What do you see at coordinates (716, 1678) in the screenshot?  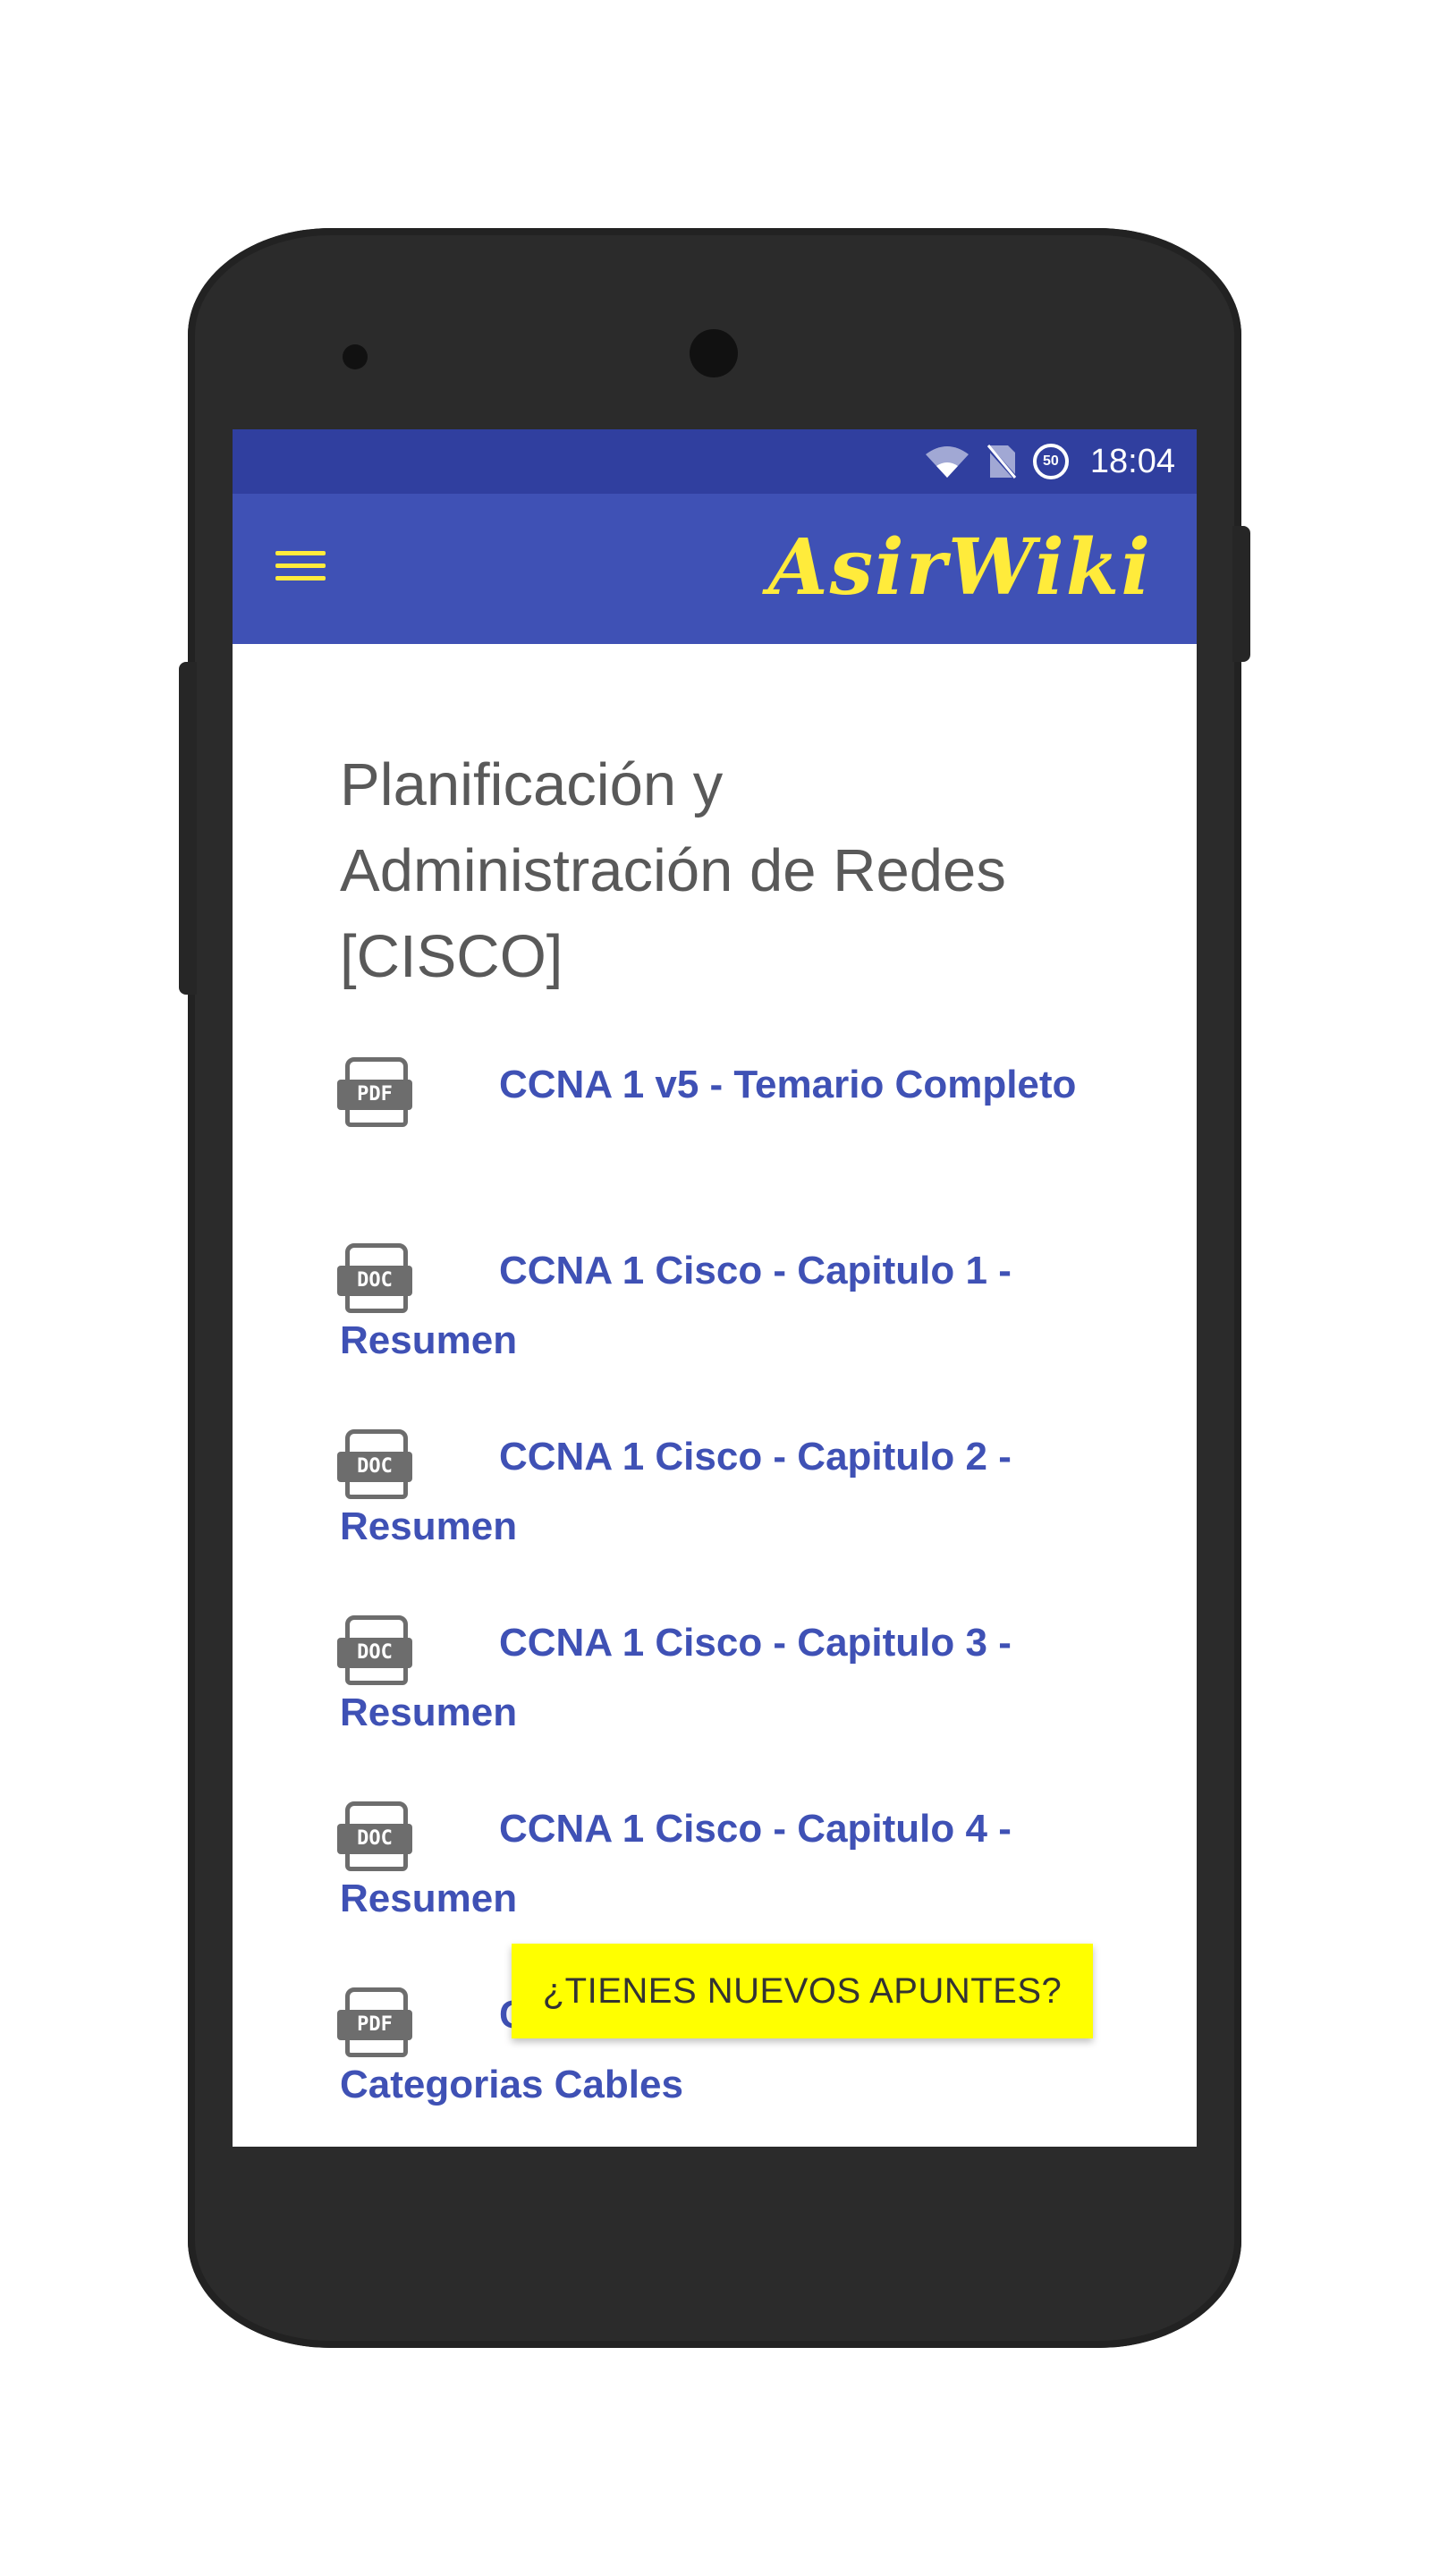 I see `document-title: CCNA 1 Cisco - Capitulo 3 - Resumen` at bounding box center [716, 1678].